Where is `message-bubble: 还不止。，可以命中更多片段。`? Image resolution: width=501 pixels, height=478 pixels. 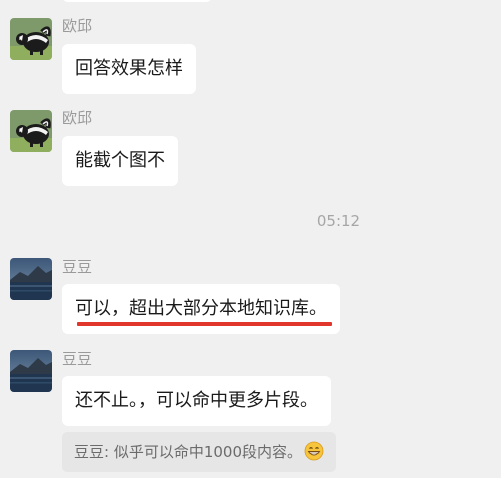 message-bubble: 还不止。，可以命中更多片段。 is located at coordinates (196, 401).